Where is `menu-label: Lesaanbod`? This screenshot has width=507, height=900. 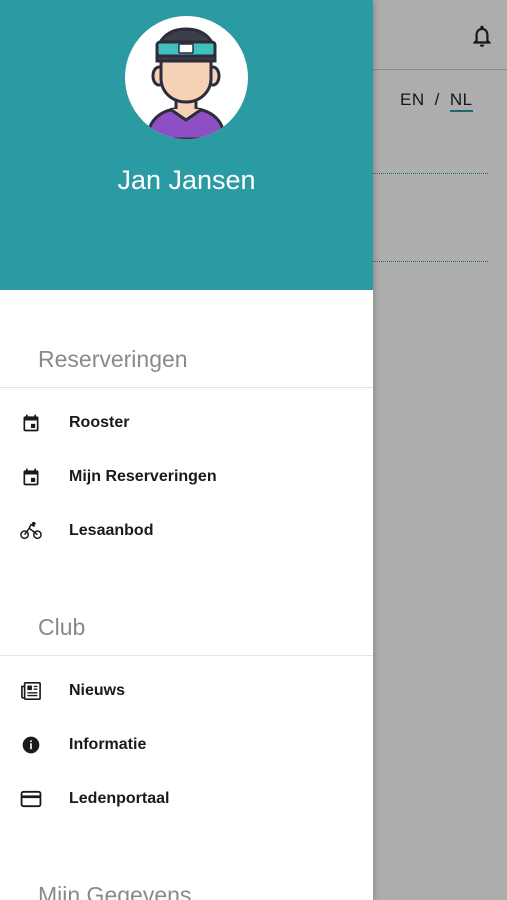
menu-label: Lesaanbod is located at coordinates (111, 530).